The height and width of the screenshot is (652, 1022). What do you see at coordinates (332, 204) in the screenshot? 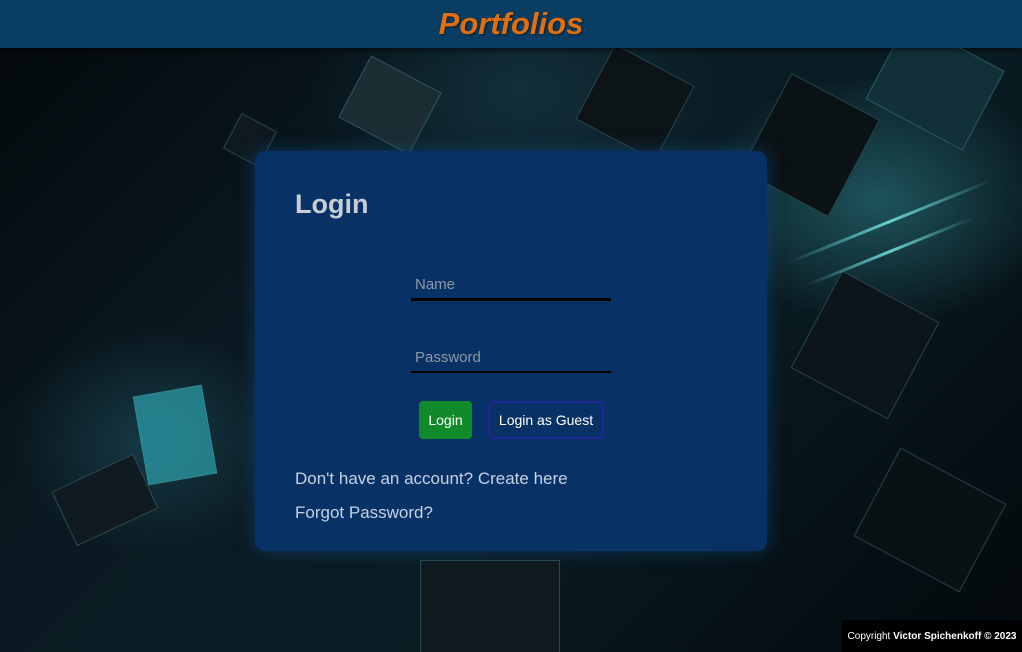
I see `login-title: Login` at bounding box center [332, 204].